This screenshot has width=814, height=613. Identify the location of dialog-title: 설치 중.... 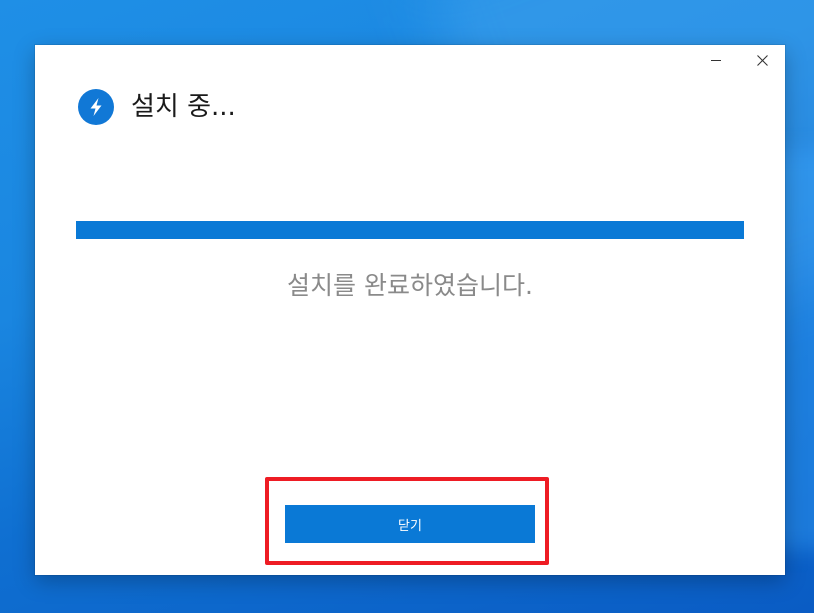
(183, 107).